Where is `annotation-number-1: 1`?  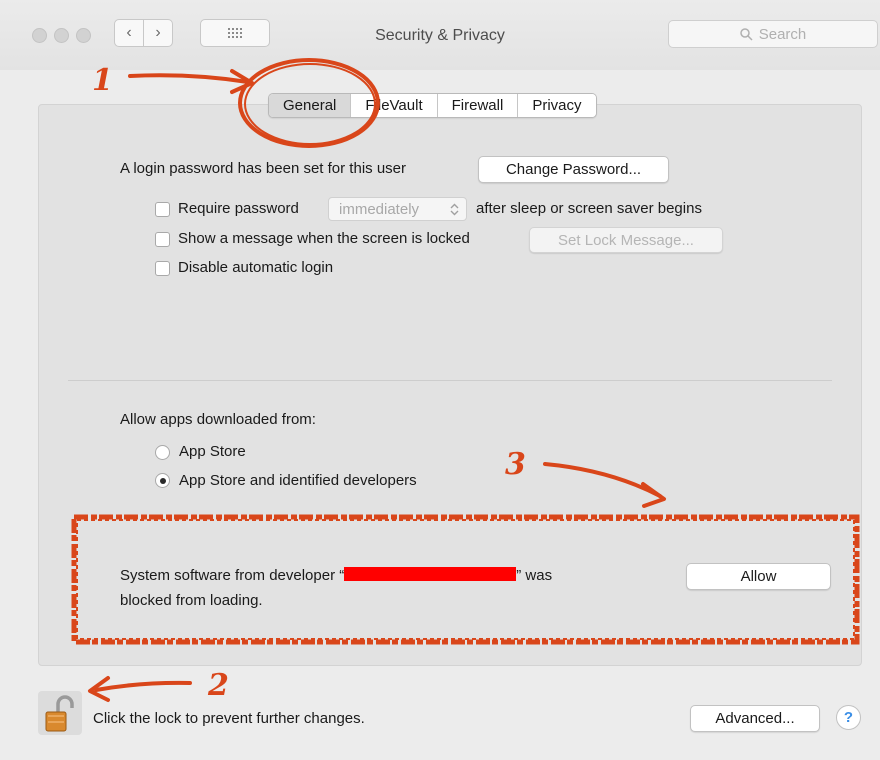
annotation-number-1: 1 is located at coordinates (102, 80).